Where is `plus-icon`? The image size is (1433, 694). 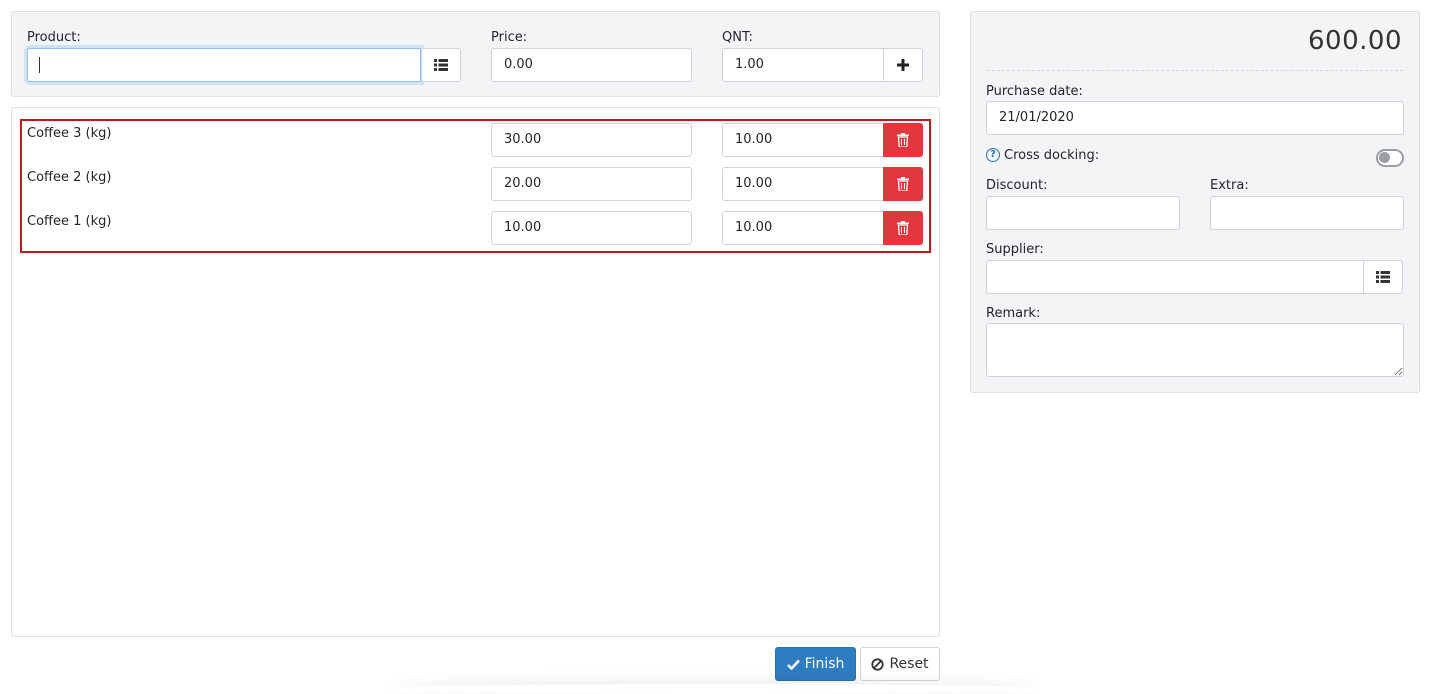 plus-icon is located at coordinates (903, 65).